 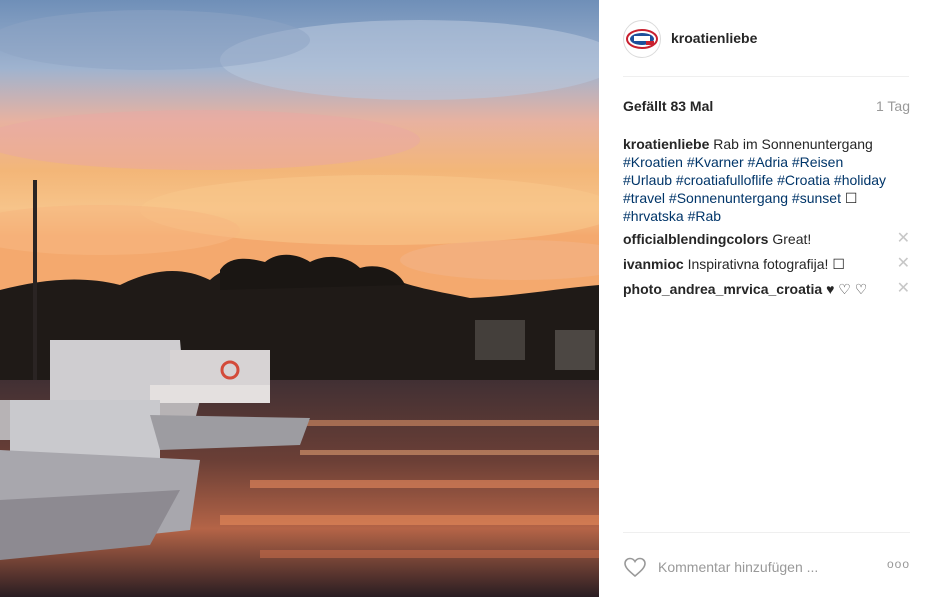 I want to click on comment-username: ivanmioc, so click(x=653, y=264).